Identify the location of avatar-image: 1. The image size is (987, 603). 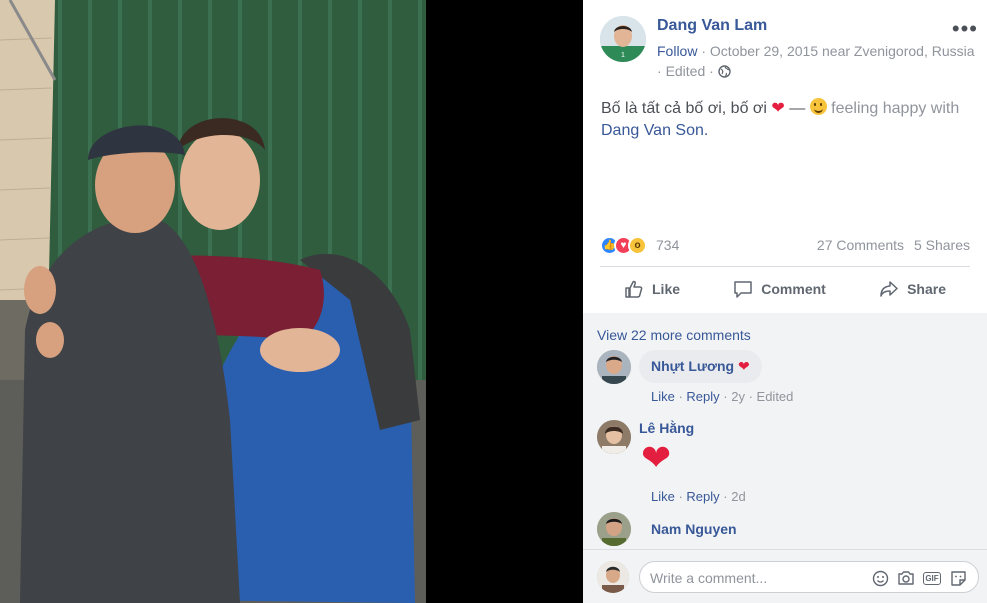
(623, 39).